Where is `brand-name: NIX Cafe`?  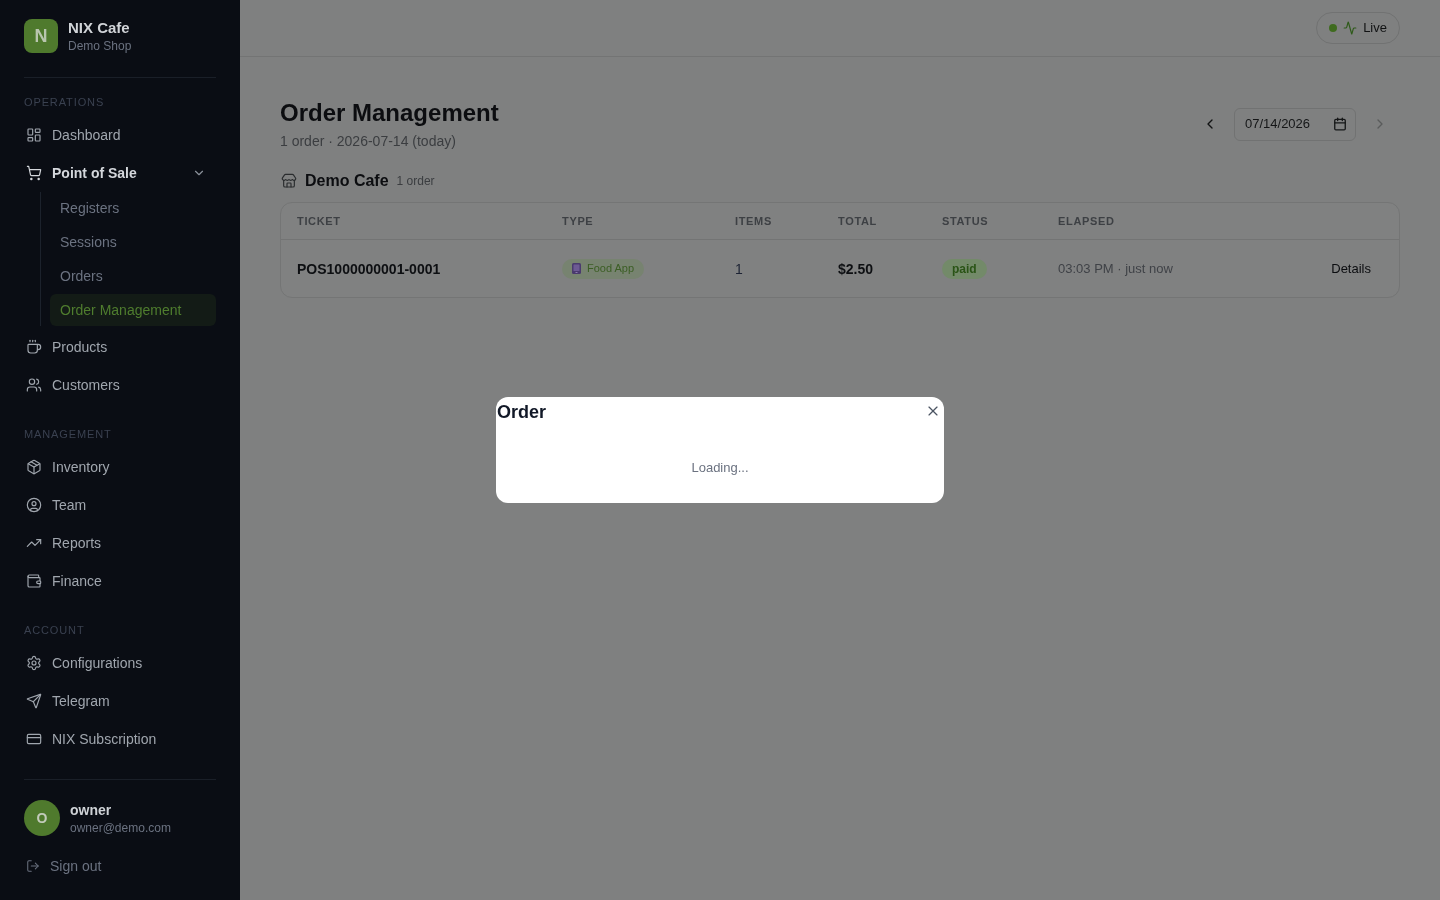
brand-name: NIX Cafe is located at coordinates (99, 28).